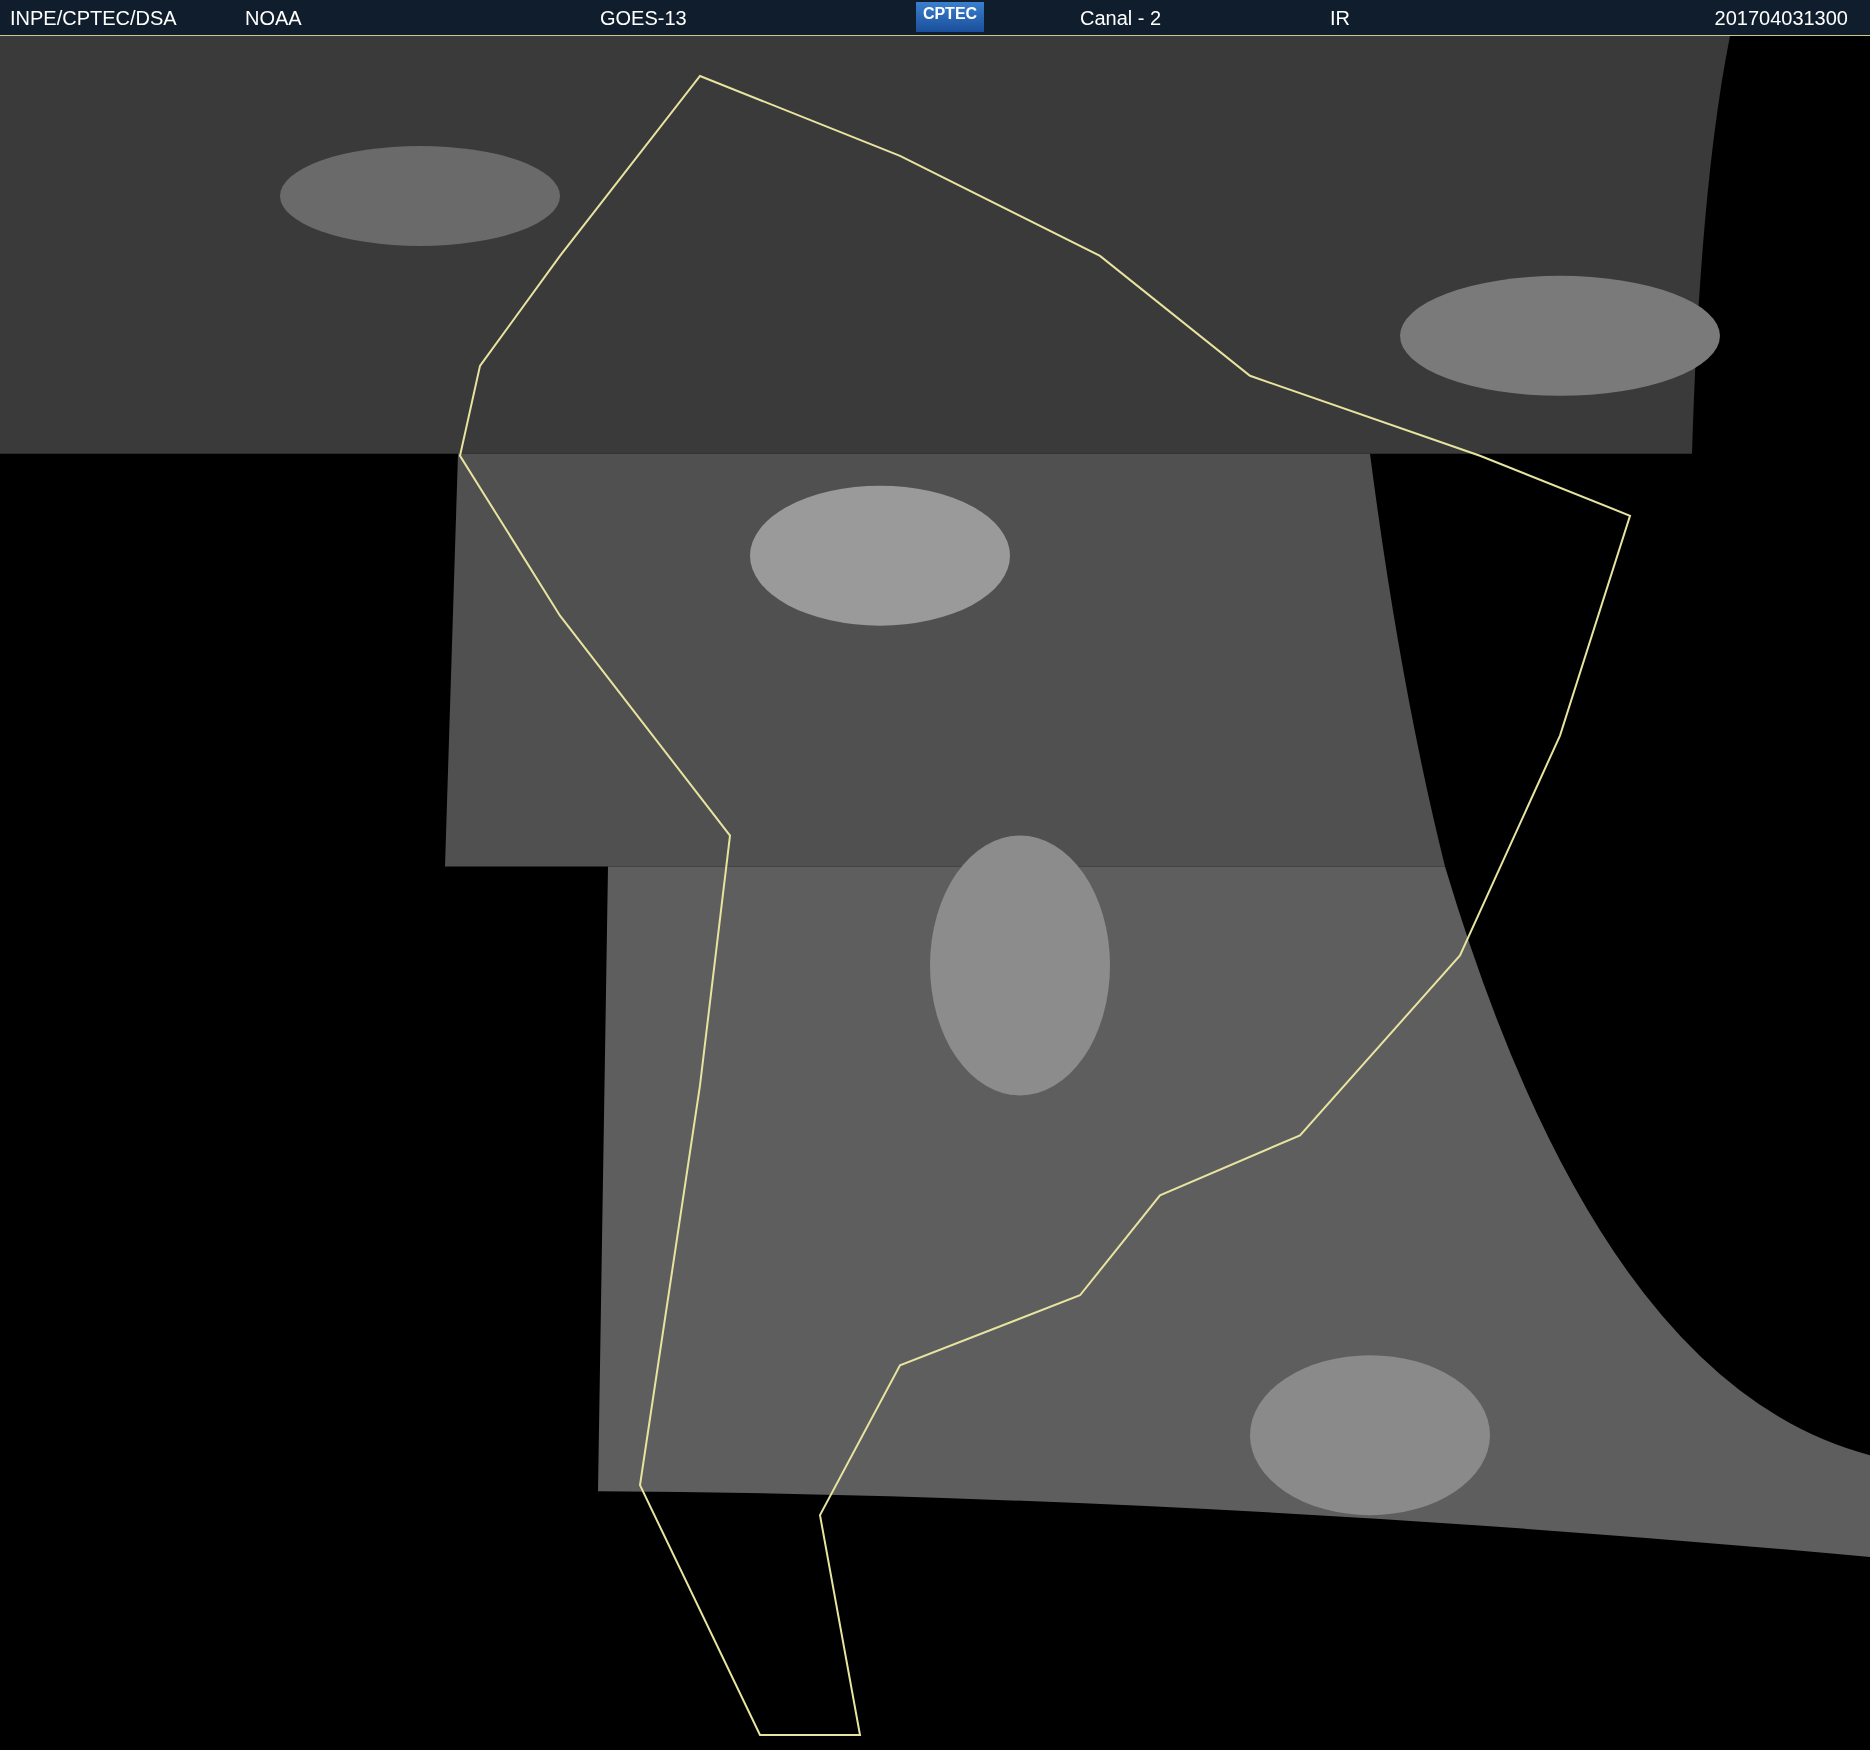 This screenshot has height=1750, width=1870. What do you see at coordinates (1121, 18) in the screenshot?
I see `channel-label: Canal - 2` at bounding box center [1121, 18].